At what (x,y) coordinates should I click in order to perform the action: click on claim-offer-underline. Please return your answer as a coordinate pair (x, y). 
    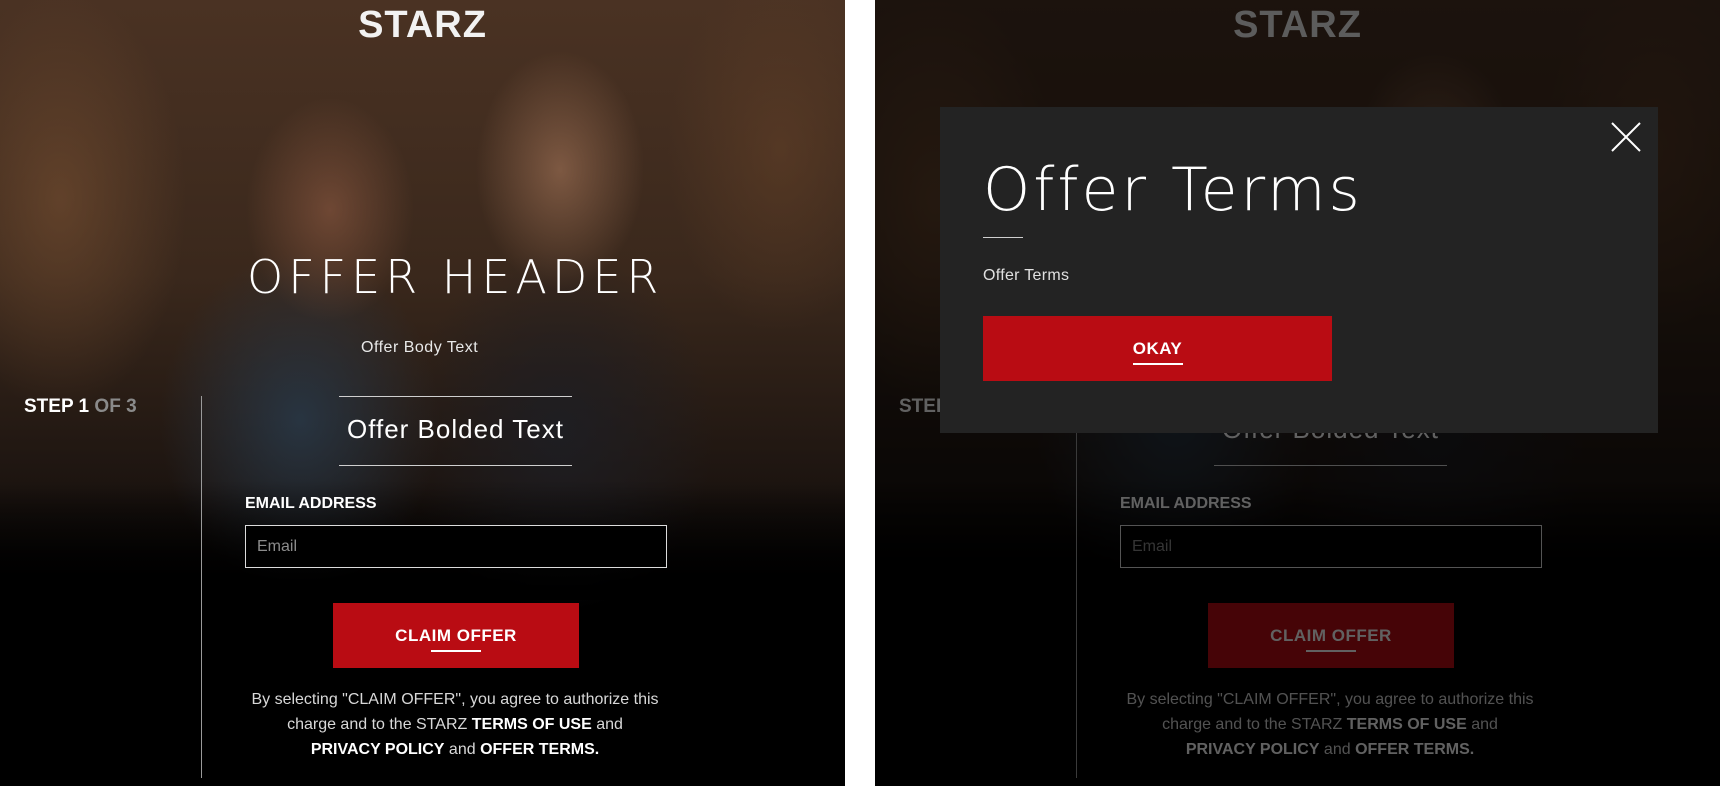
    Looking at the image, I should click on (456, 651).